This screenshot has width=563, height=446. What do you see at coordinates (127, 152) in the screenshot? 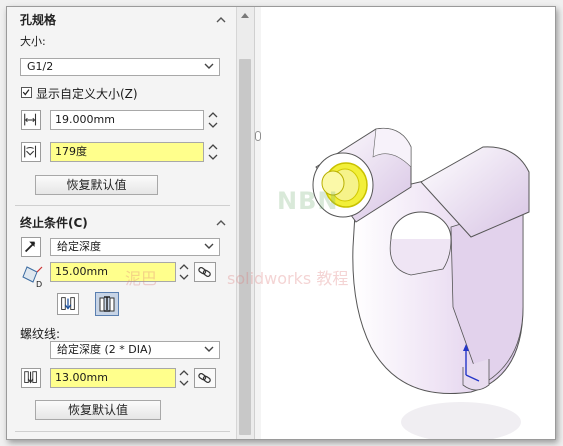
I see `angle-input: 179度` at bounding box center [127, 152].